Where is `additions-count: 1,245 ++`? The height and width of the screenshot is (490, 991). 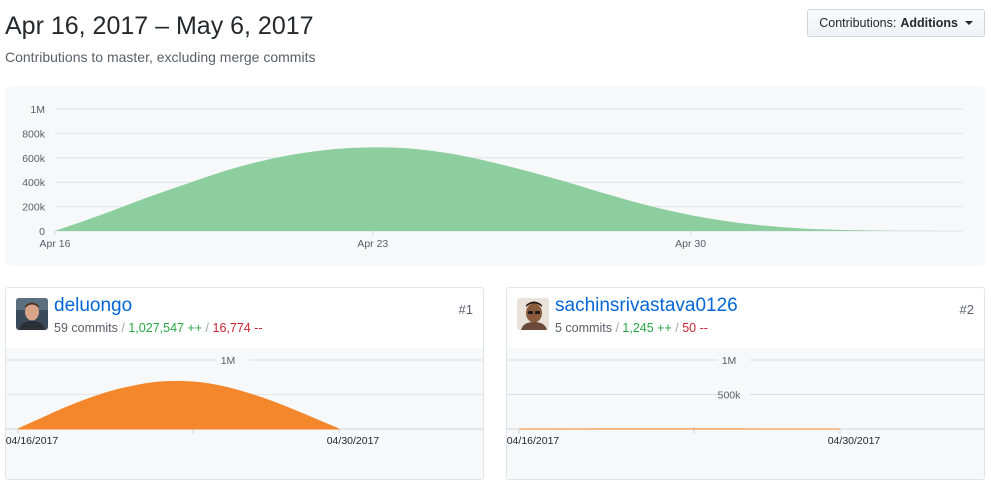 additions-count: 1,245 ++ is located at coordinates (647, 328).